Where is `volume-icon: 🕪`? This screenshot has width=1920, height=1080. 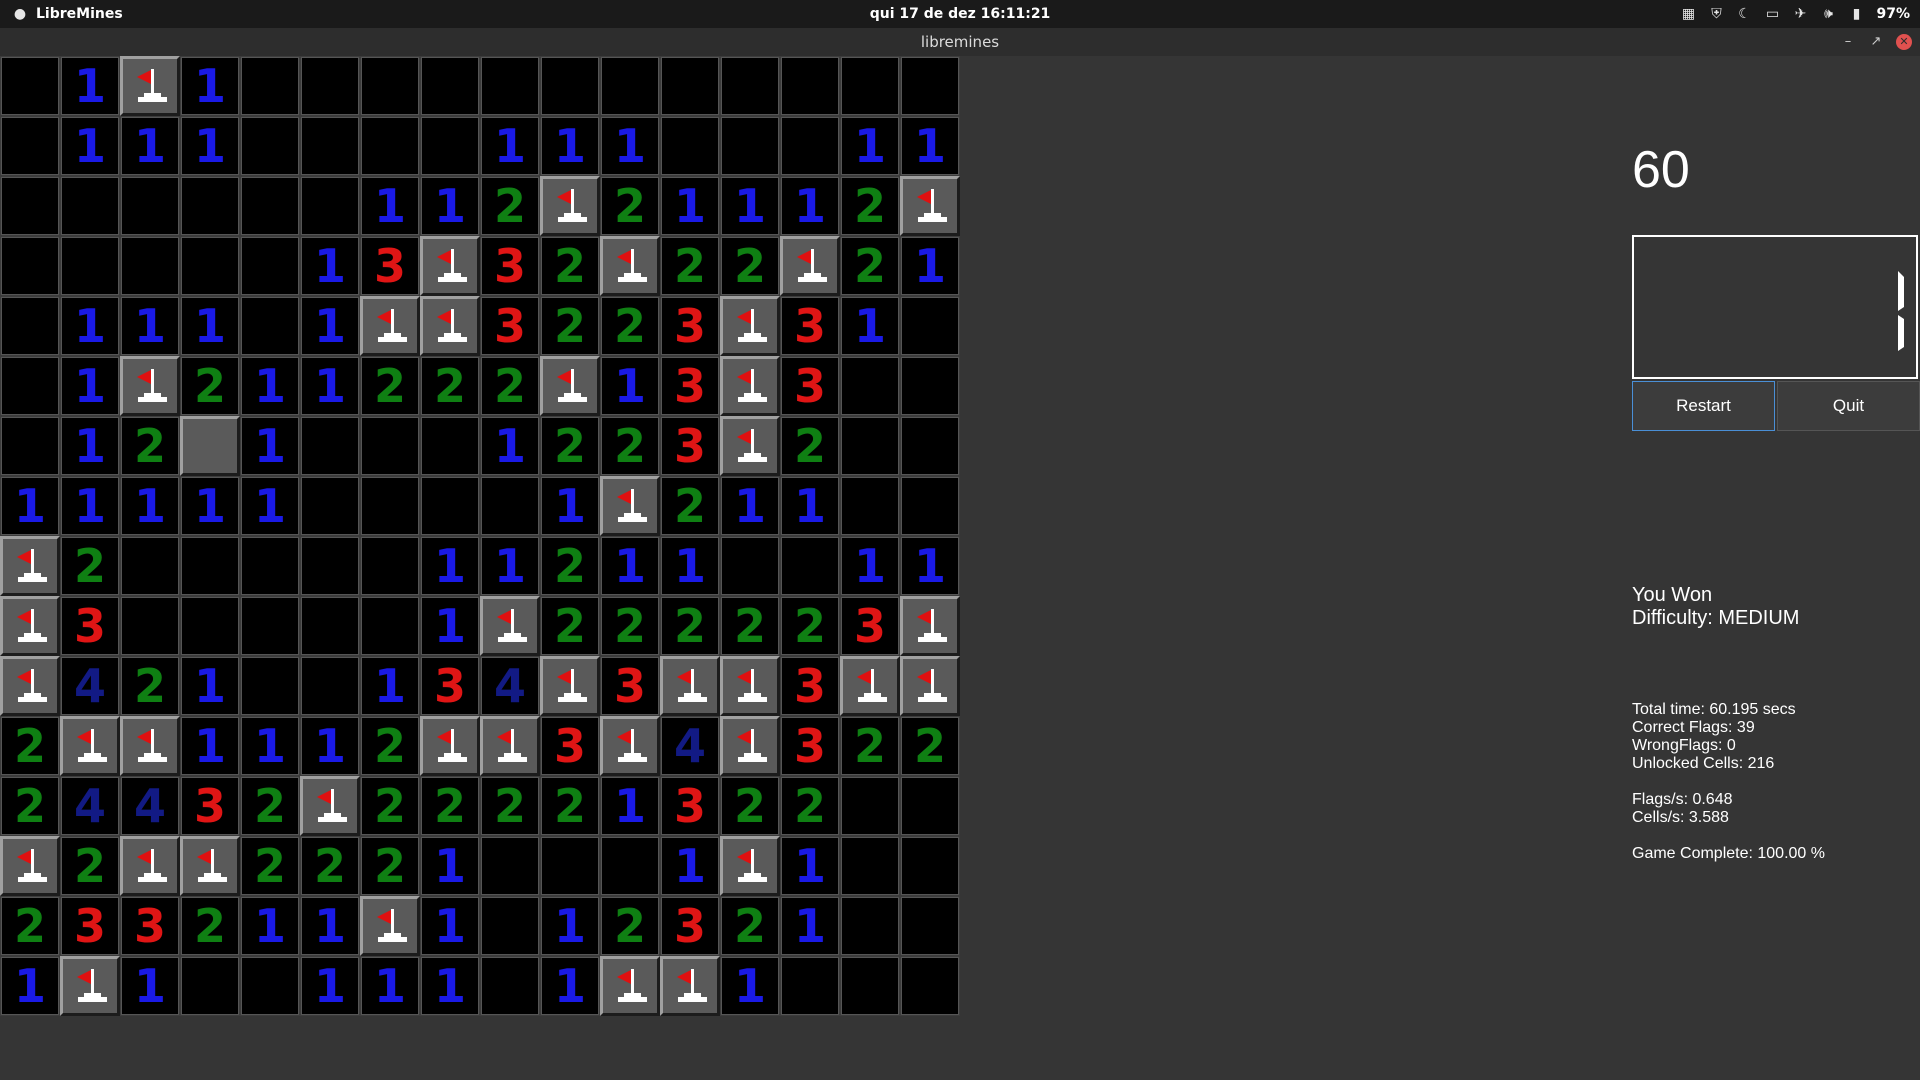 volume-icon: 🕪 is located at coordinates (1828, 14).